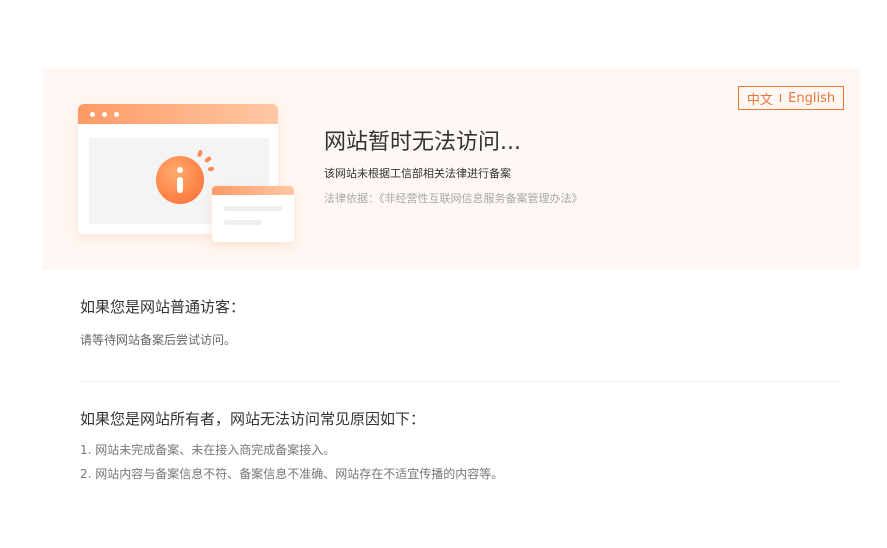 The height and width of the screenshot is (548, 887). I want to click on language-switch: 中文 I English, so click(791, 98).